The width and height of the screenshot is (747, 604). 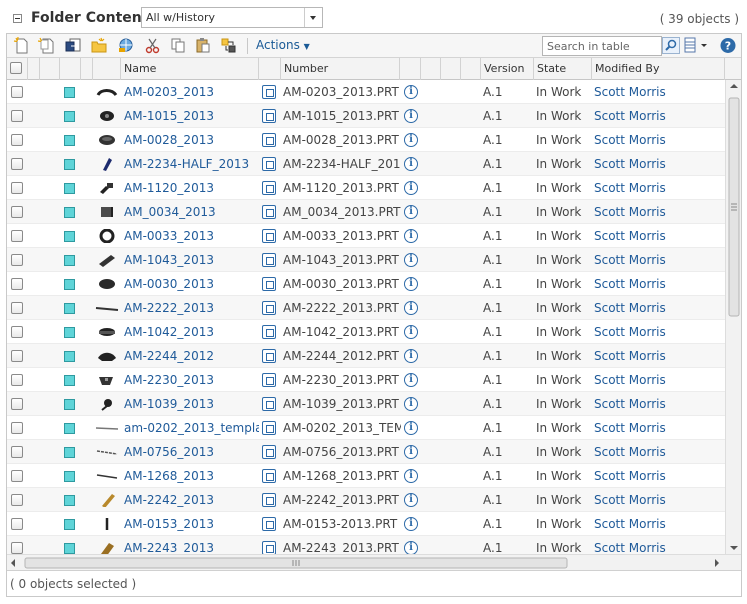 I want to click on copy-icon, so click(x=178, y=45).